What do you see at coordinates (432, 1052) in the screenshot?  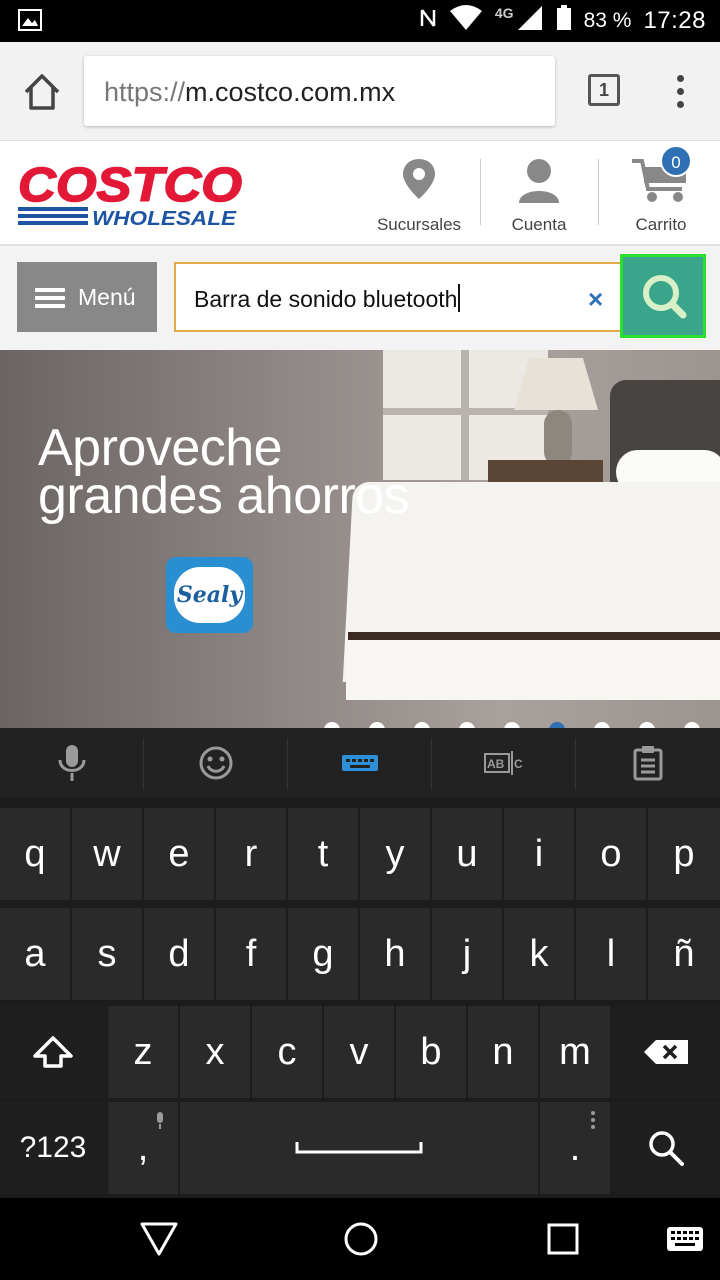 I see `key-b: b` at bounding box center [432, 1052].